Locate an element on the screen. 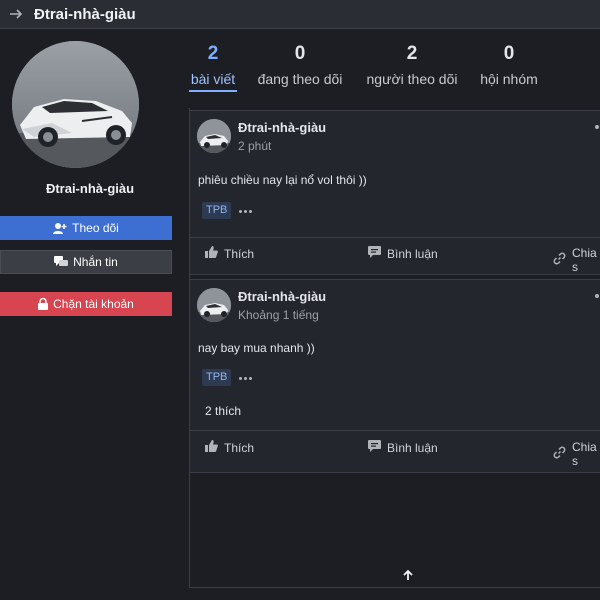 This screenshot has width=600, height=600. add-user-icon is located at coordinates (60, 228).